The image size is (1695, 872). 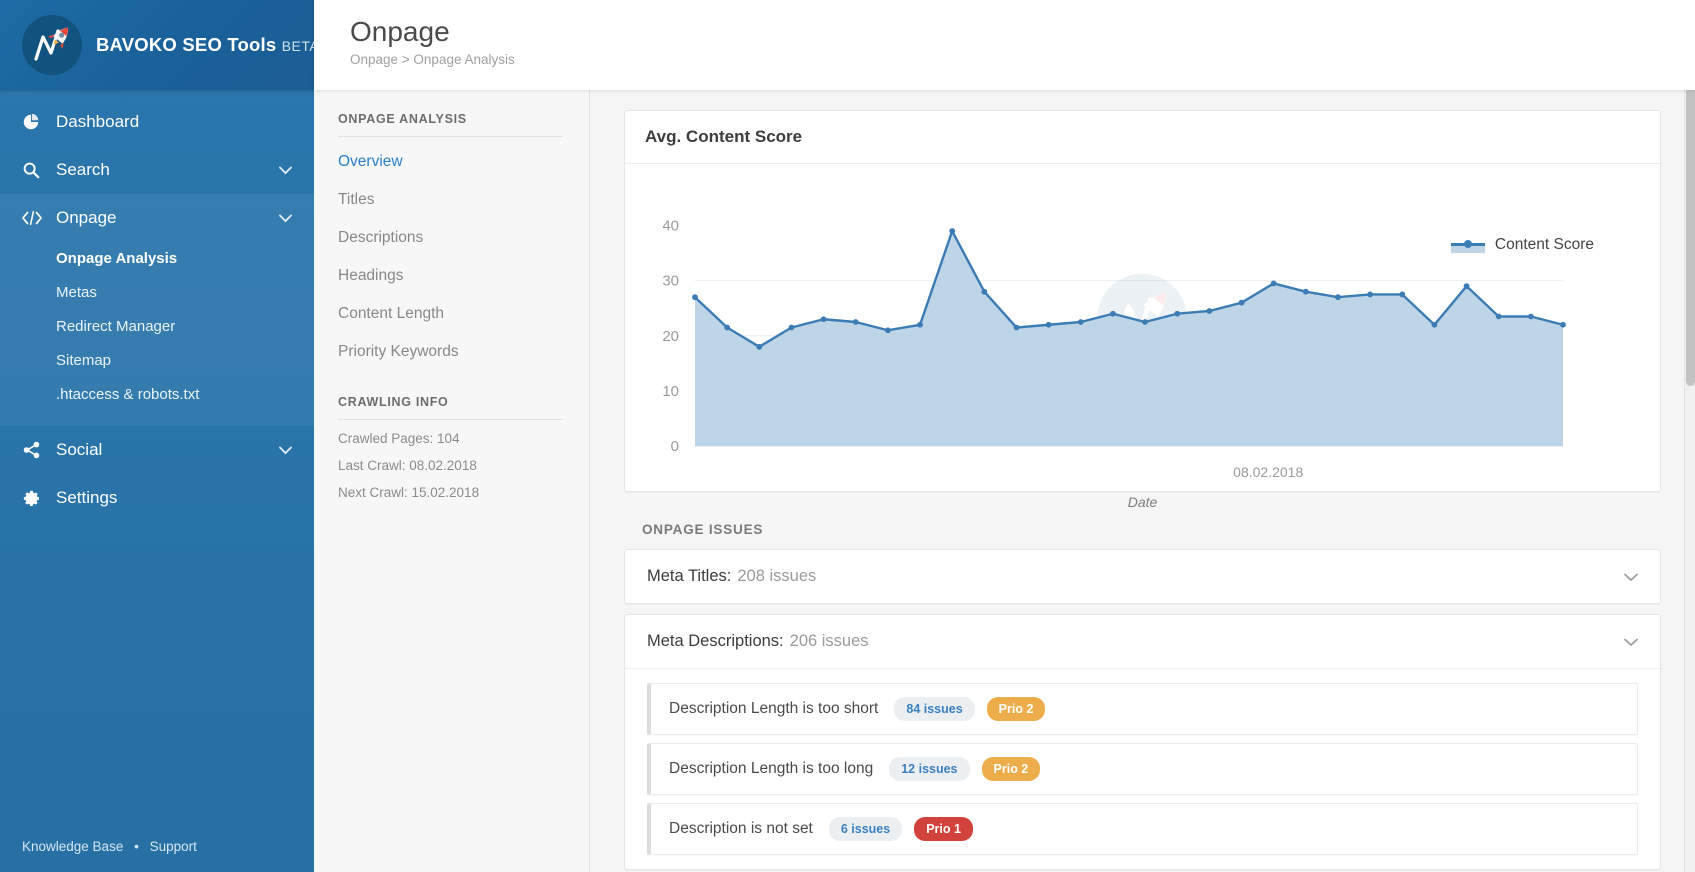 I want to click on subnav-headings: Headings, so click(x=450, y=276).